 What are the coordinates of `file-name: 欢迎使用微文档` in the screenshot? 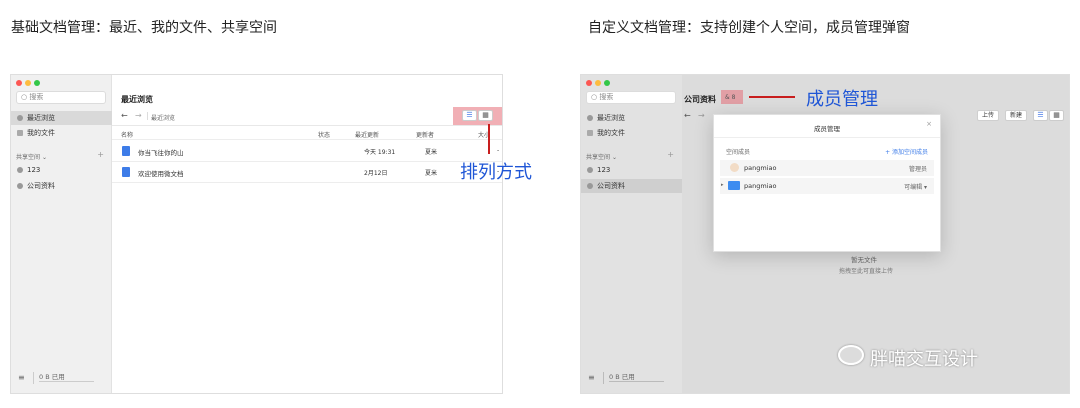 It's located at (161, 174).